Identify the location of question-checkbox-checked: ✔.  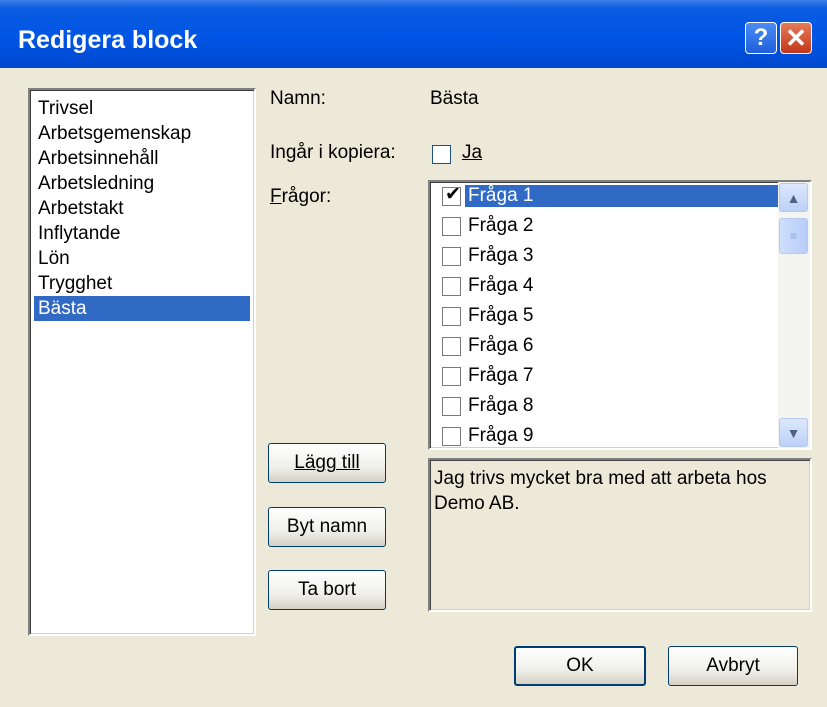
(451, 195).